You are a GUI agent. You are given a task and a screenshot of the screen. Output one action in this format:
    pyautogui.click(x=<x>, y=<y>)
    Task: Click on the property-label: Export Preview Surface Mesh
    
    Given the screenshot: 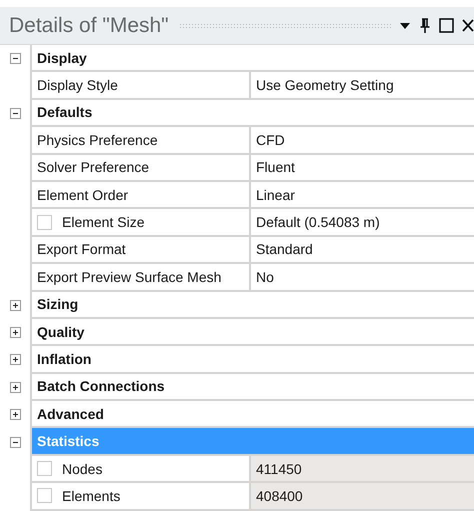 What is the action you would take?
    pyautogui.click(x=129, y=276)
    